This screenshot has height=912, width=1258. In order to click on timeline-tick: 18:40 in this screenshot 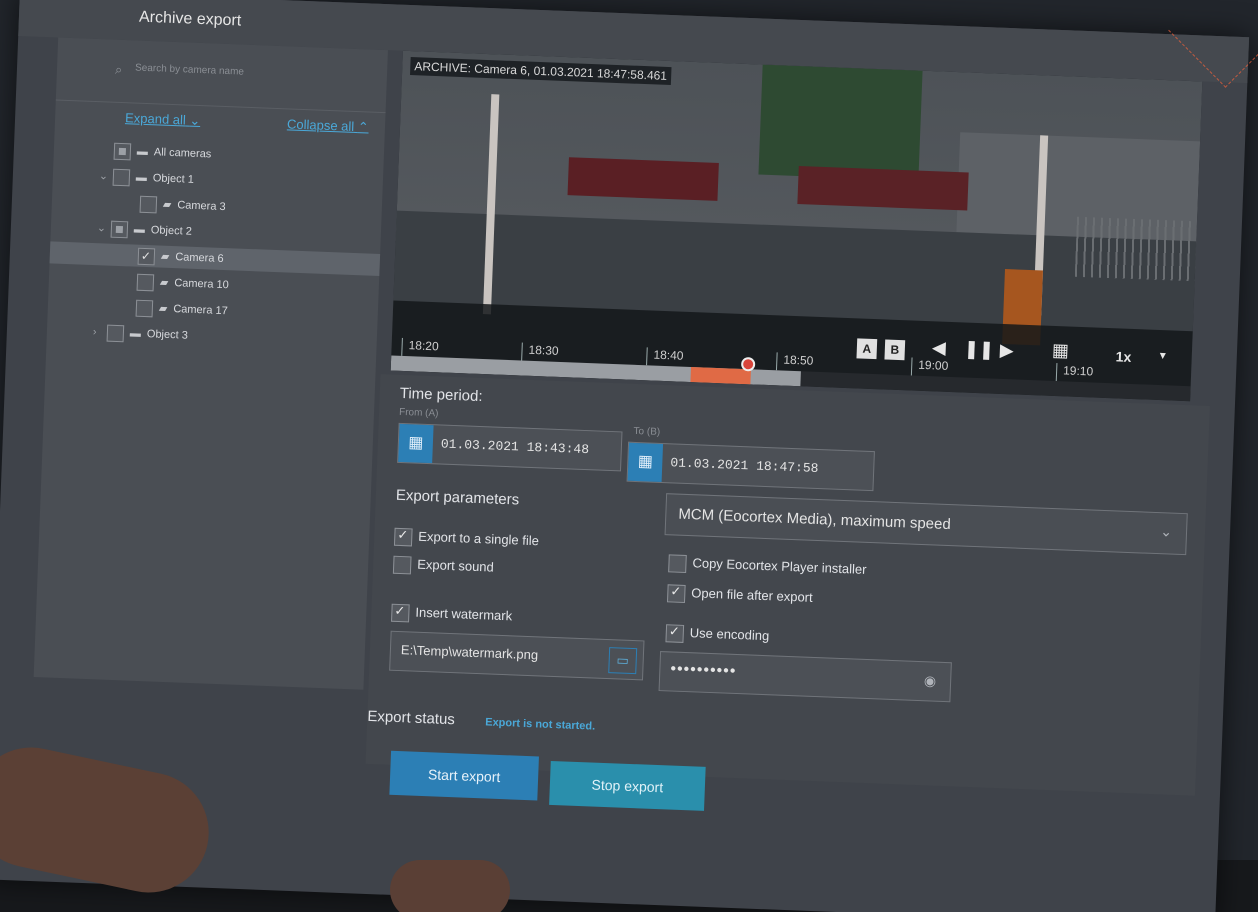, I will do `click(665, 357)`.